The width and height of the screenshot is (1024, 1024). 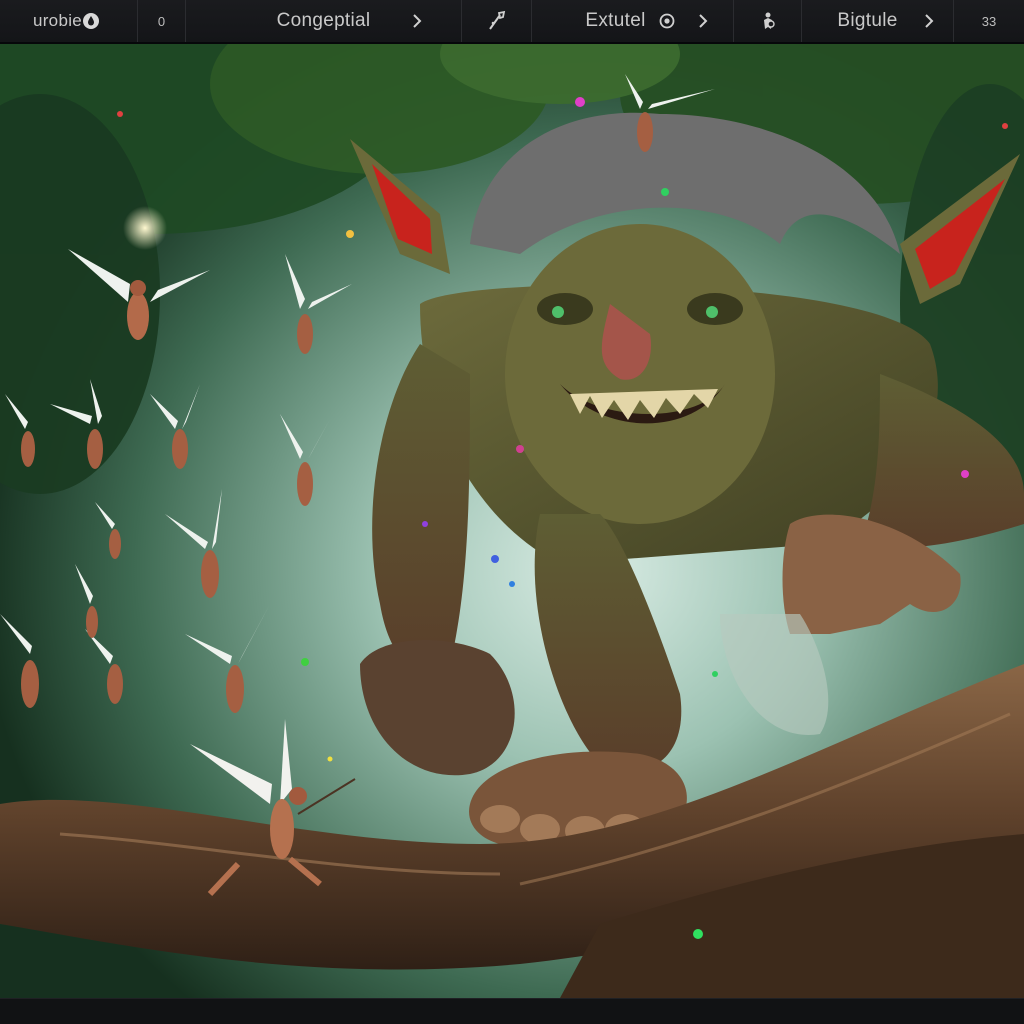 I want to click on toolbar-counter-right: 33, so click(x=989, y=21).